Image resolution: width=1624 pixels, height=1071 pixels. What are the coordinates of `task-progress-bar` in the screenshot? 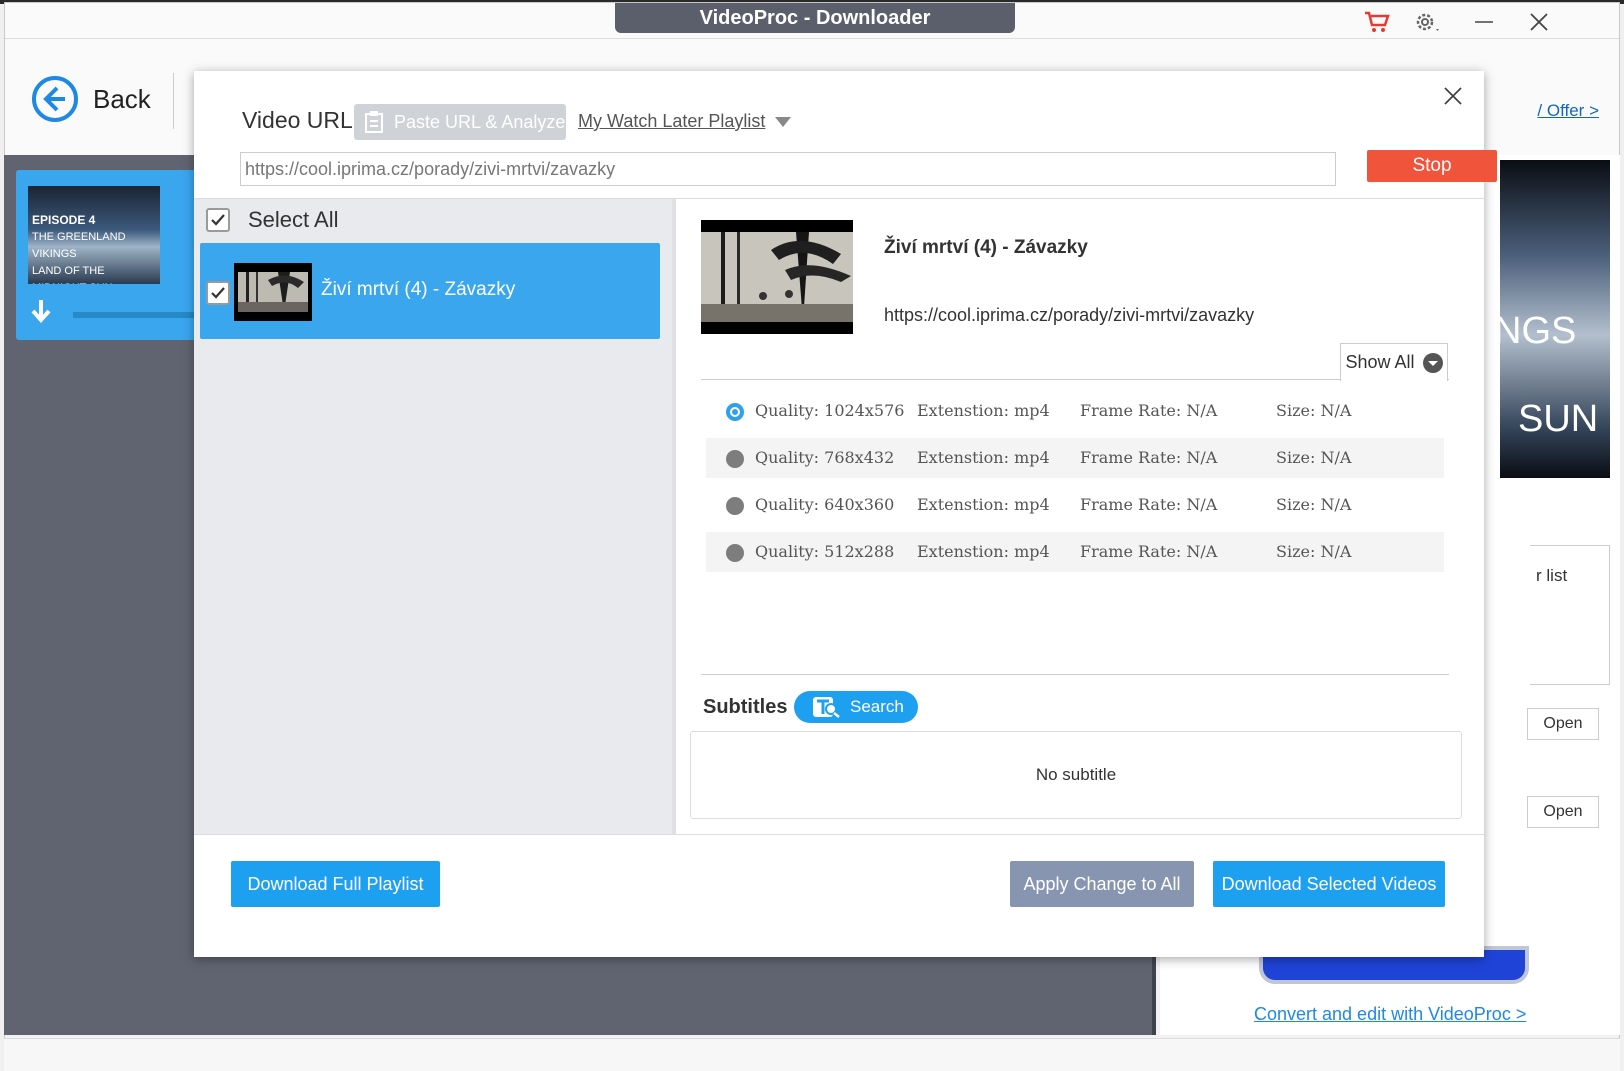 It's located at (139, 315).